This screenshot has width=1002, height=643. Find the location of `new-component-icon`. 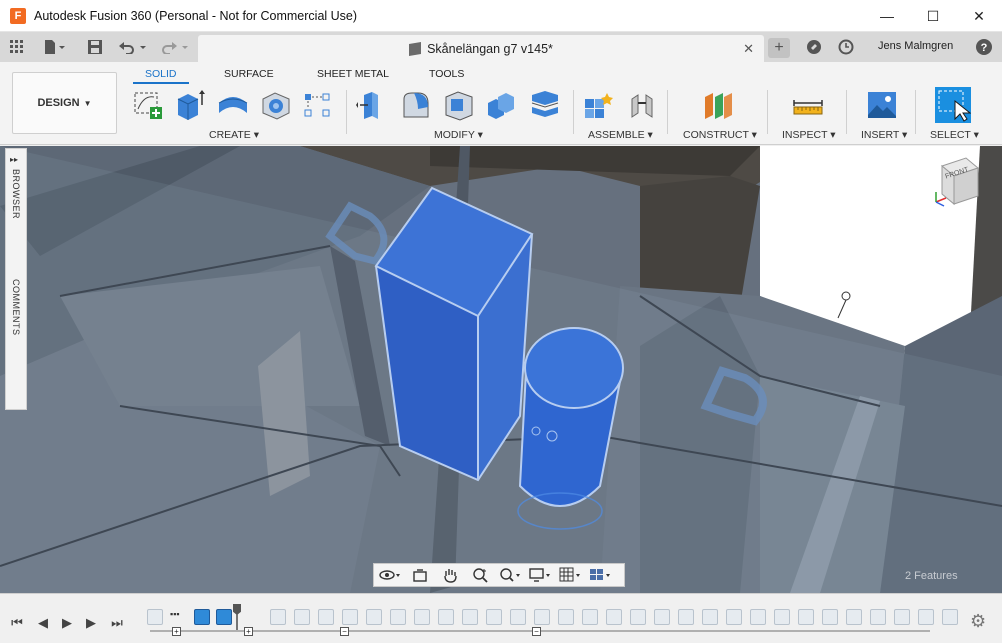

new-component-icon is located at coordinates (598, 105).